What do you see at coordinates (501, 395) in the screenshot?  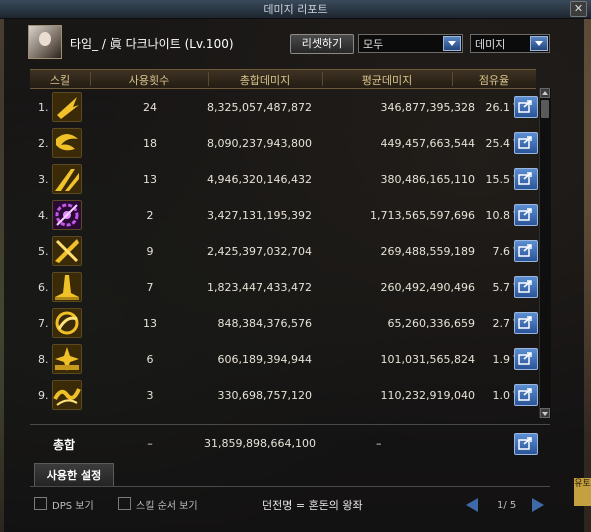 I see `row-share: 1.0` at bounding box center [501, 395].